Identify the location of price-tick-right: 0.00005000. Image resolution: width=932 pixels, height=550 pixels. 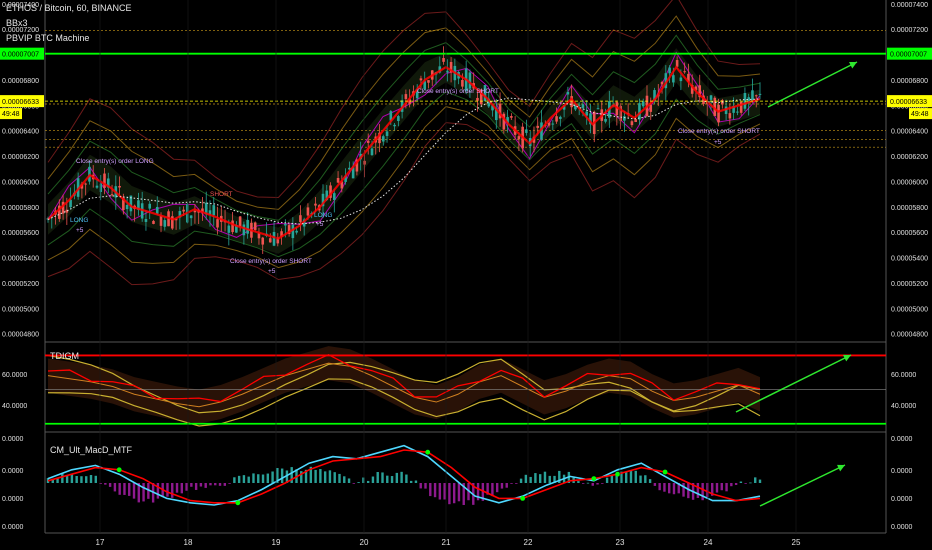
(909, 309).